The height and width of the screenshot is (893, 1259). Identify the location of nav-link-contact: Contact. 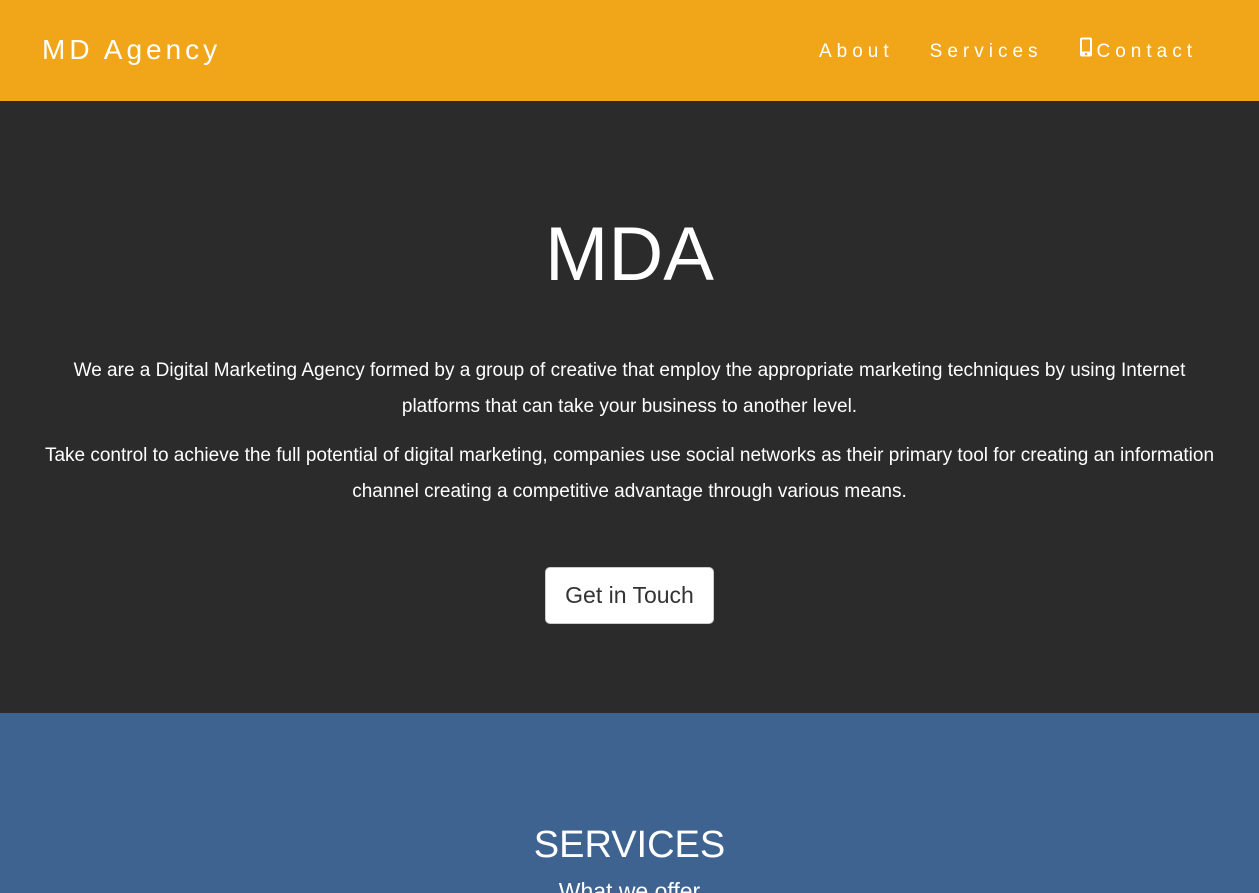
(1138, 51).